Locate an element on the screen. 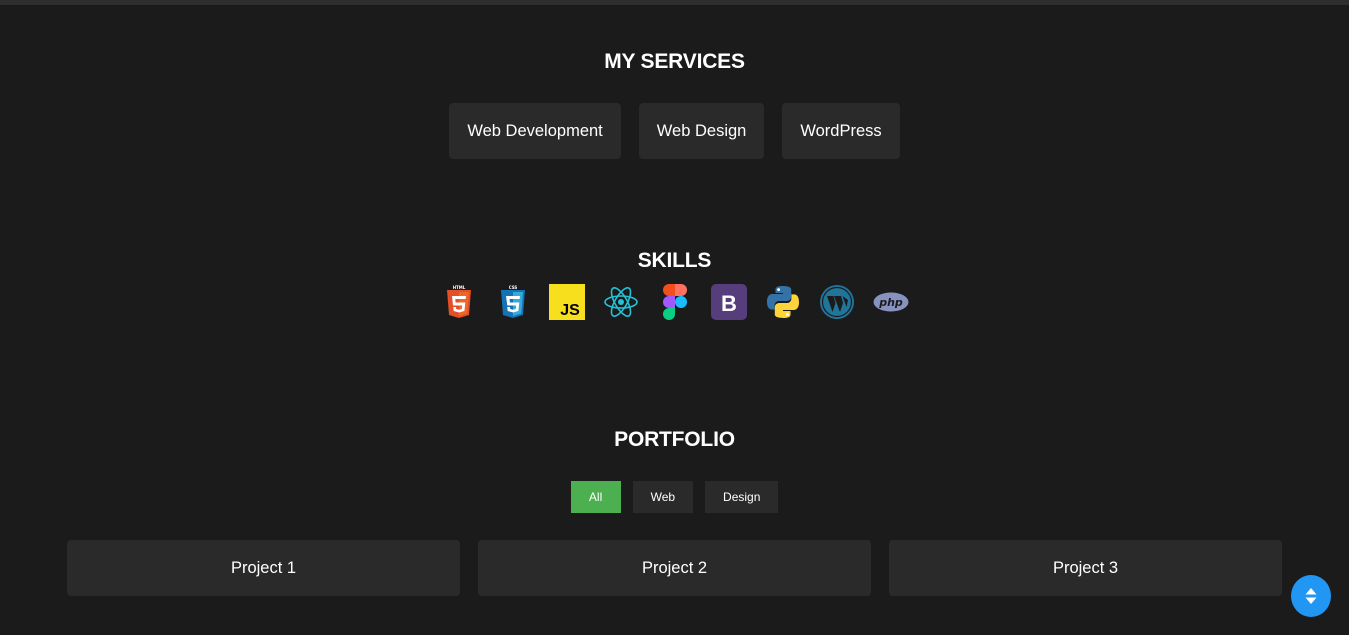  wordpress-icon is located at coordinates (837, 302).